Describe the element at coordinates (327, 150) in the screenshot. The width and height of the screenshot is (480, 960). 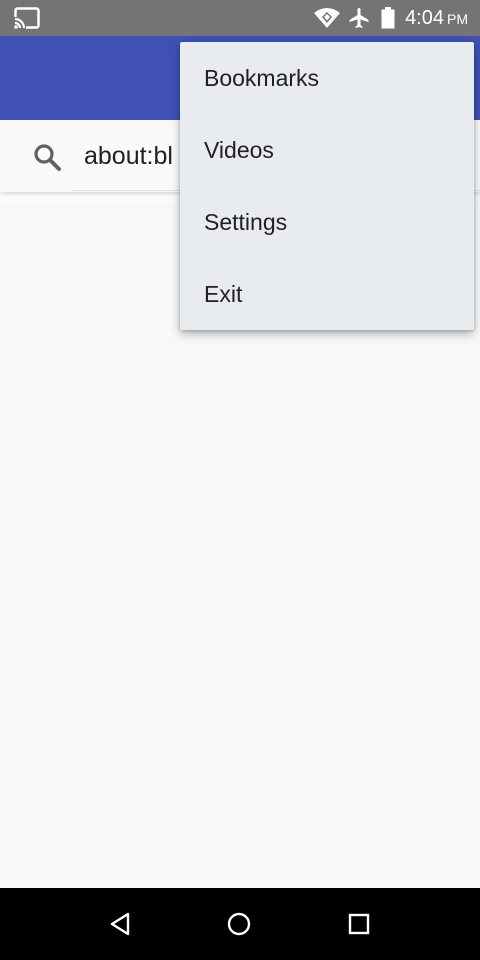
I see `menu-item-videos: Videos` at that location.